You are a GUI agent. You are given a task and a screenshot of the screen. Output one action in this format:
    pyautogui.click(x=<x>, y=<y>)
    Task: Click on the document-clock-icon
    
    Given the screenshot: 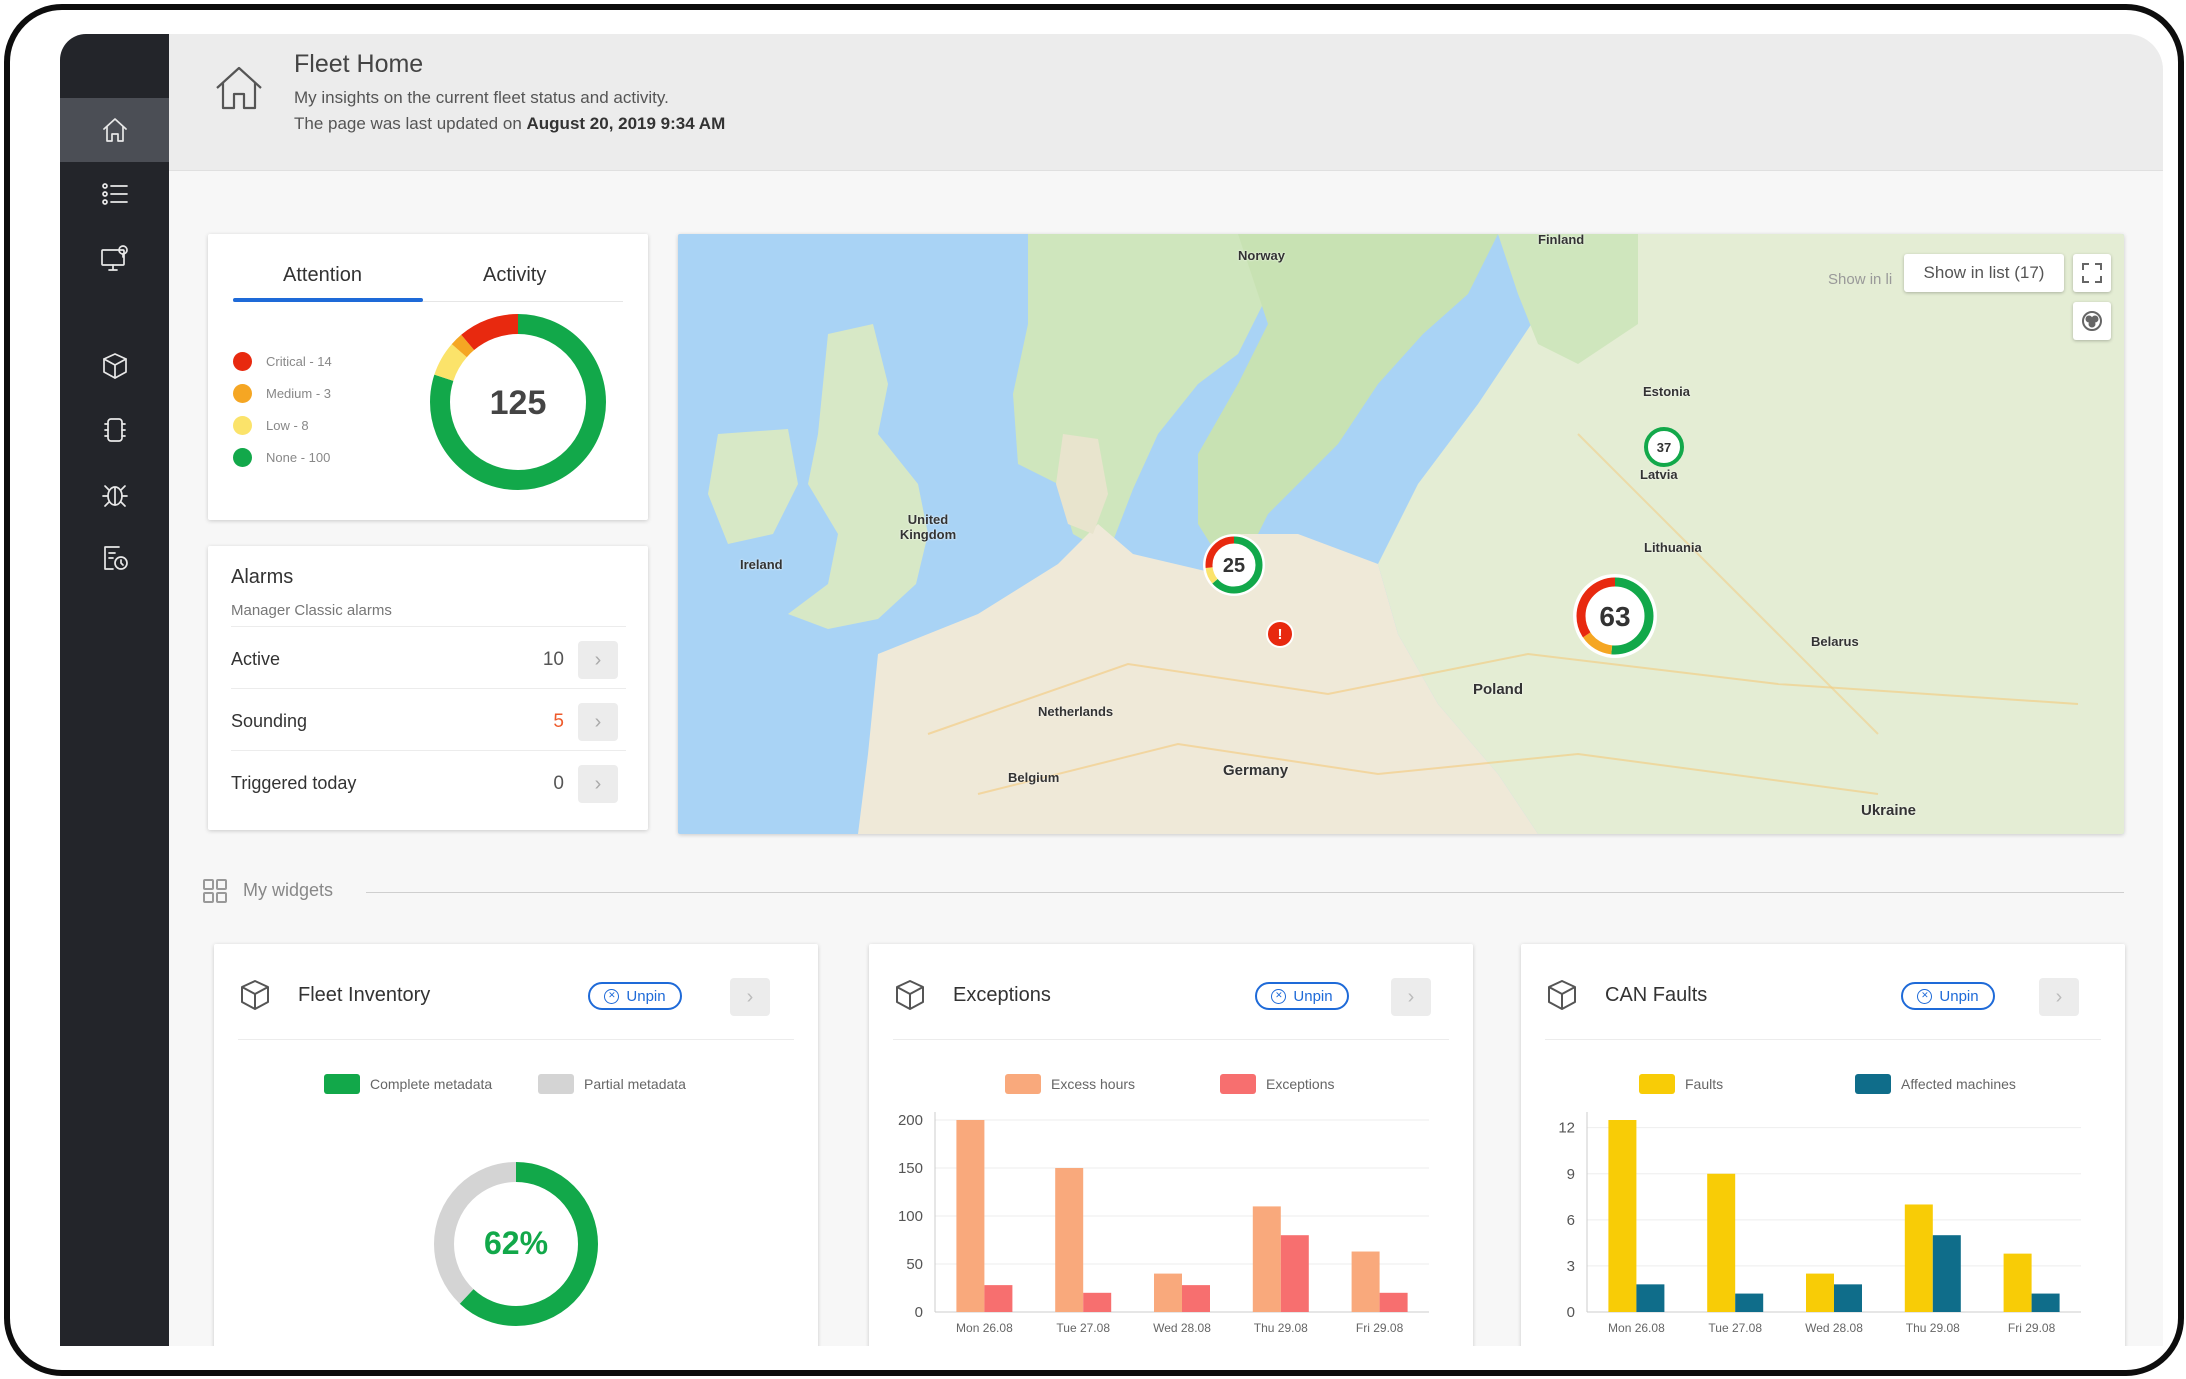 What is the action you would take?
    pyautogui.click(x=115, y=558)
    